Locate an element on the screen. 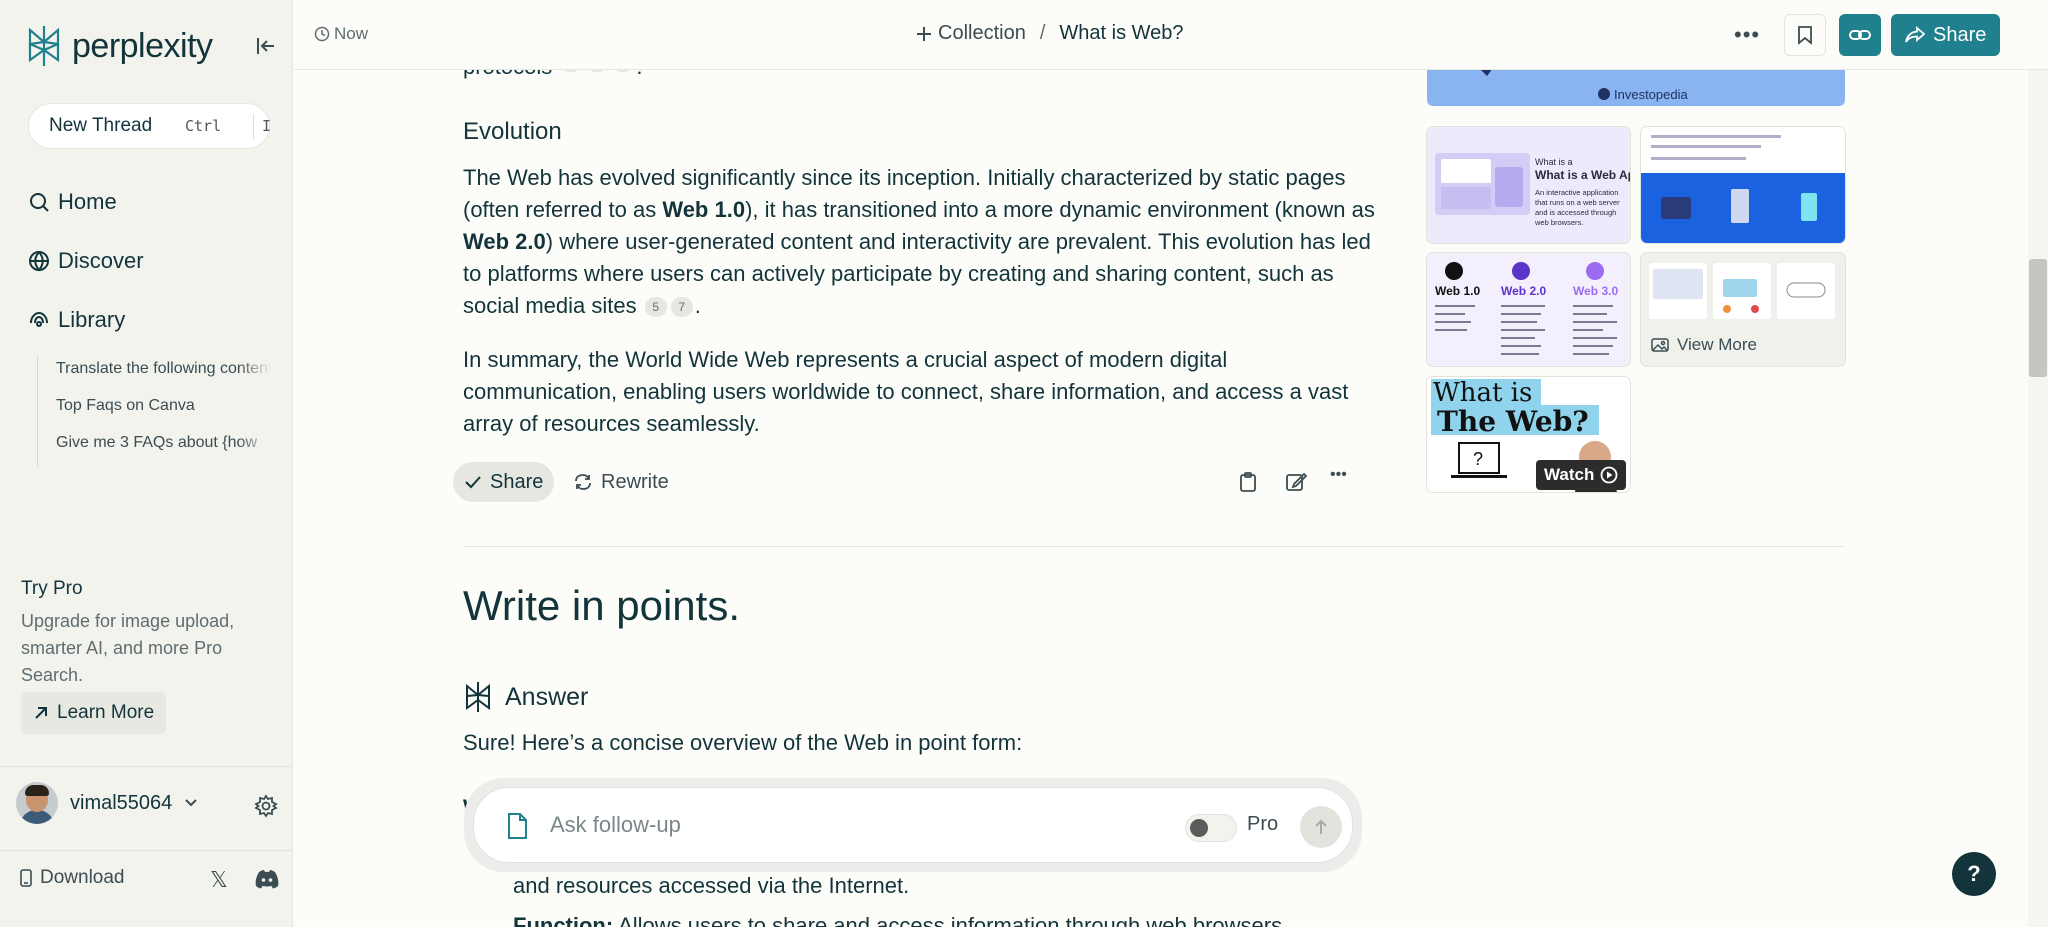 The width and height of the screenshot is (2048, 927). plus-icon is located at coordinates (924, 33).